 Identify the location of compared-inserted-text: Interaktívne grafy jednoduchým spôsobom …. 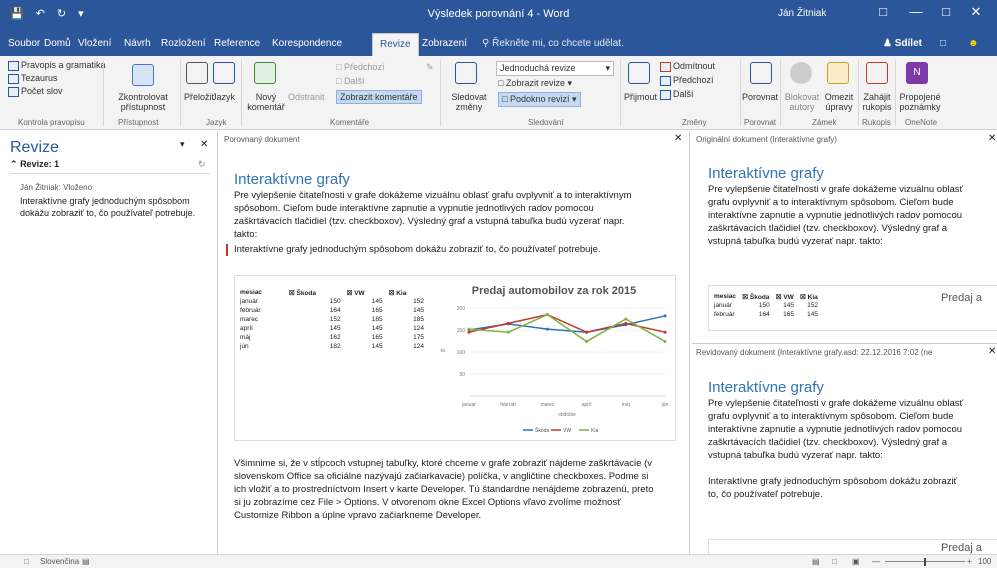
(454, 249).